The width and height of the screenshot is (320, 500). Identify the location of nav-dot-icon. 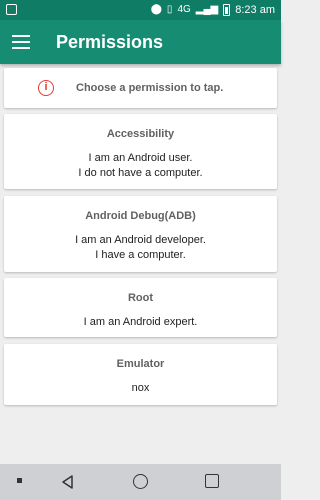
(19, 480).